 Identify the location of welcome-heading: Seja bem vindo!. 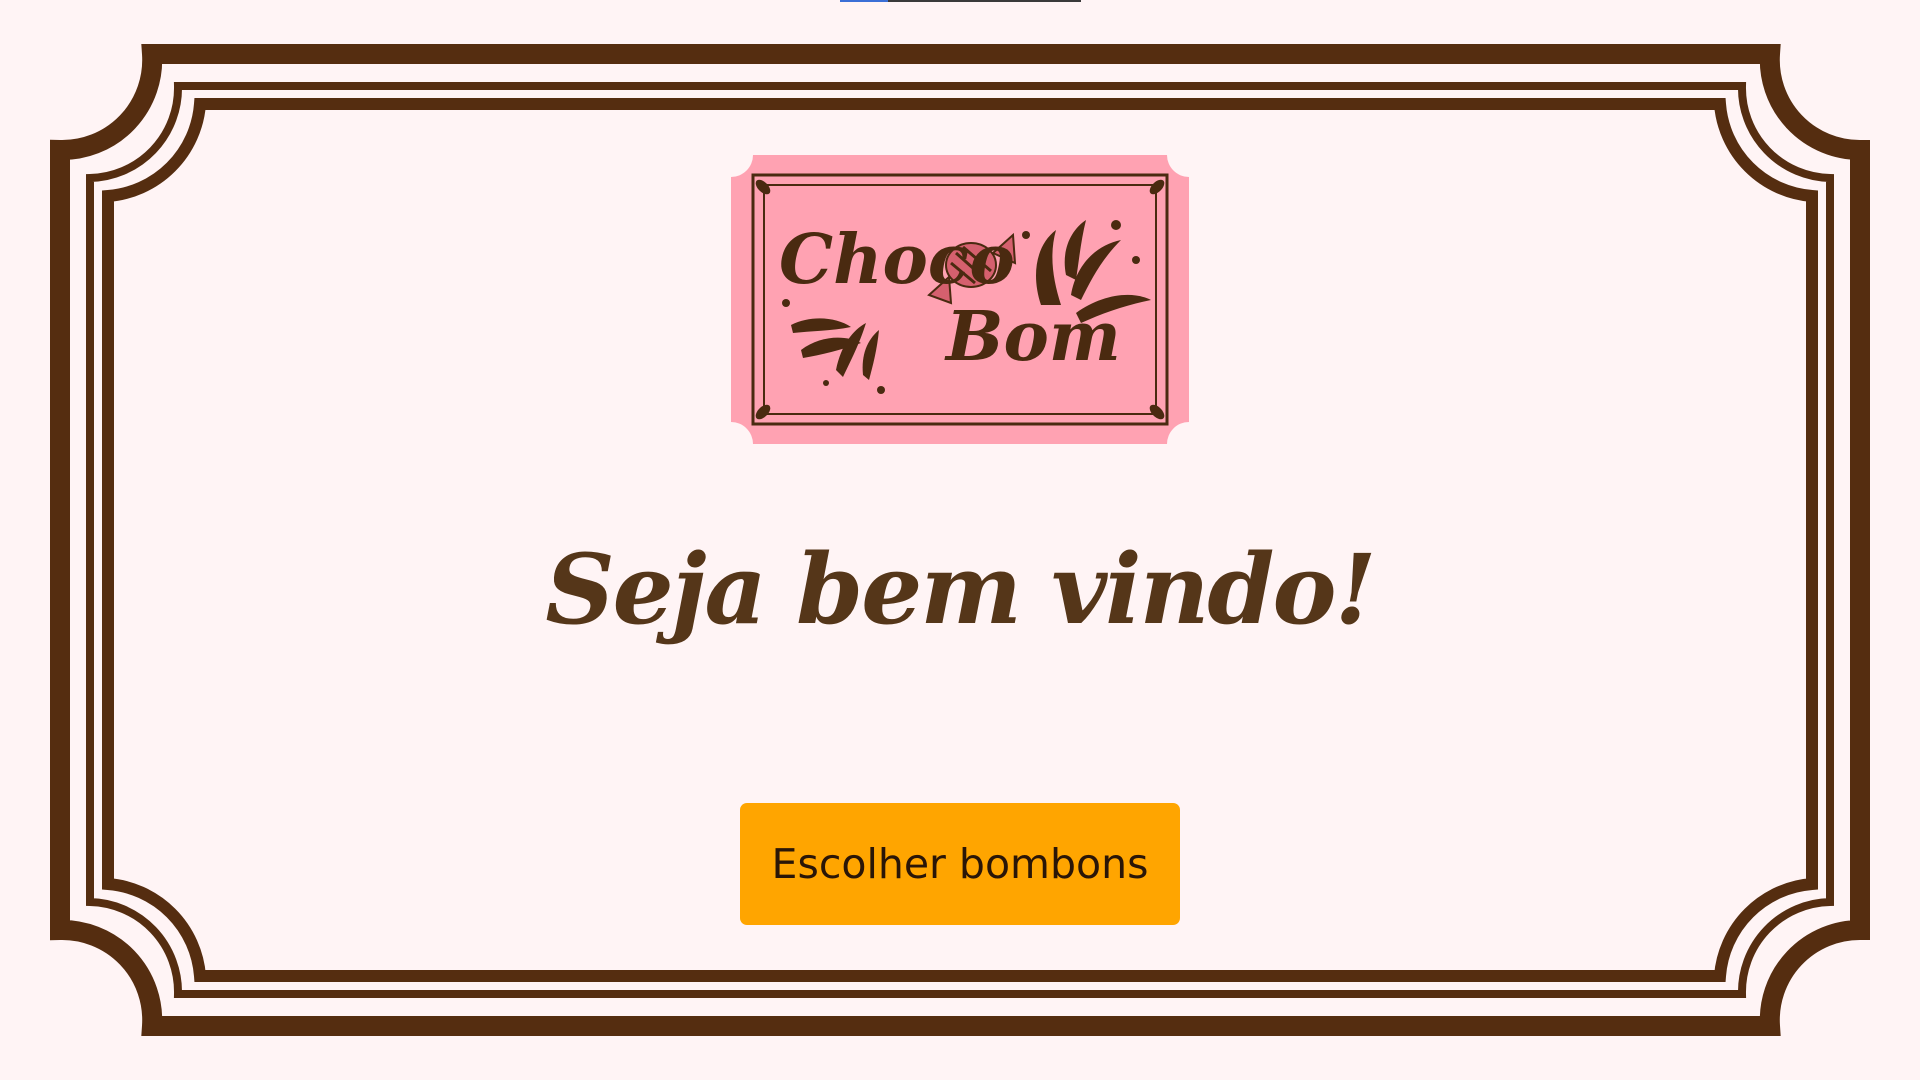
(960, 589).